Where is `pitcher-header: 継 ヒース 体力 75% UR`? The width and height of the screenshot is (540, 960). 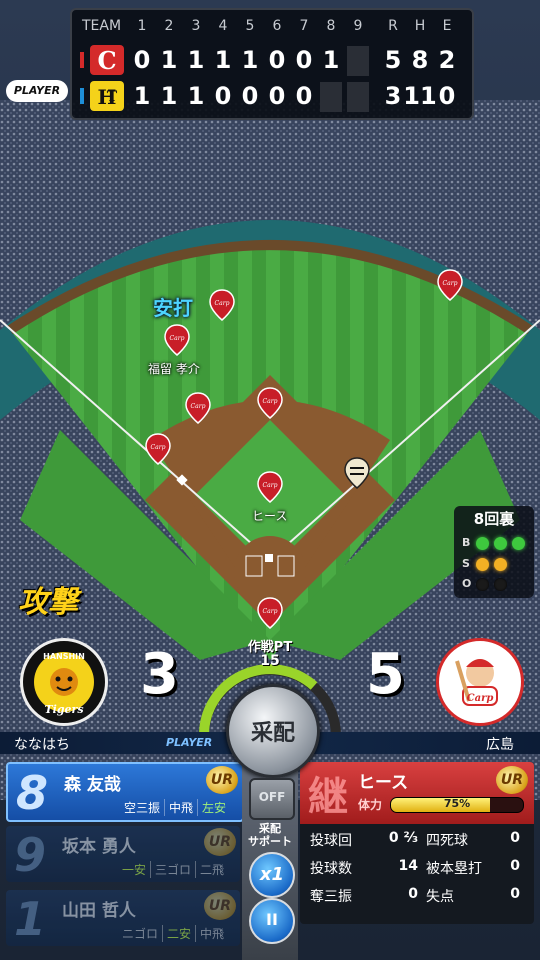 pitcher-header: 継 ヒース 体力 75% UR is located at coordinates (417, 793).